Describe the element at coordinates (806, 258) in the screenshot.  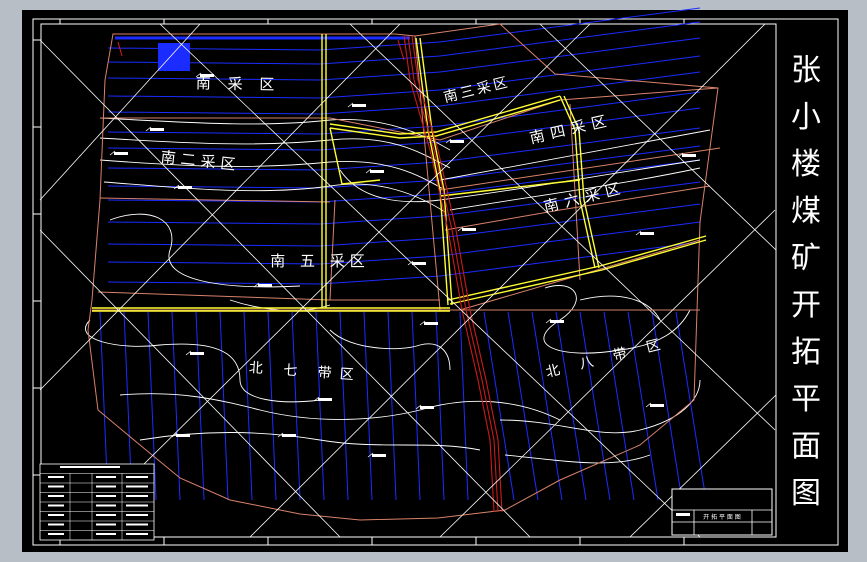
I see `title-char-5: 矿` at that location.